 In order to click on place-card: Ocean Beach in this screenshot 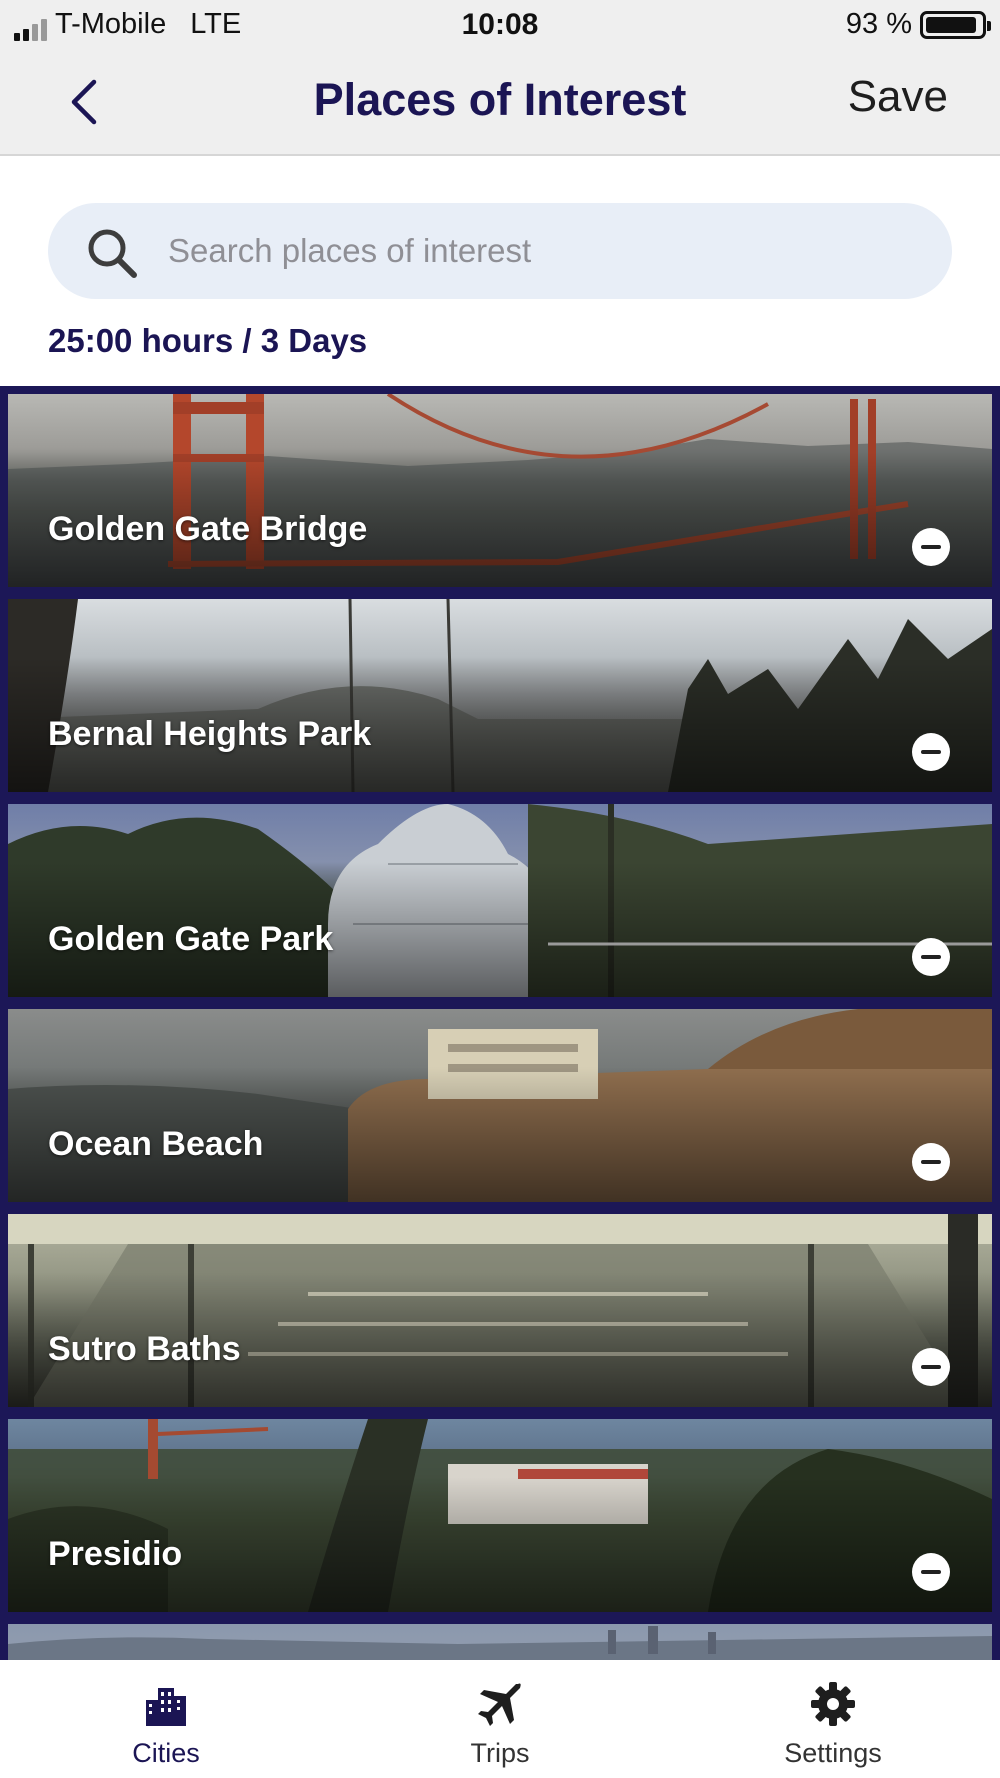, I will do `click(500, 1105)`.